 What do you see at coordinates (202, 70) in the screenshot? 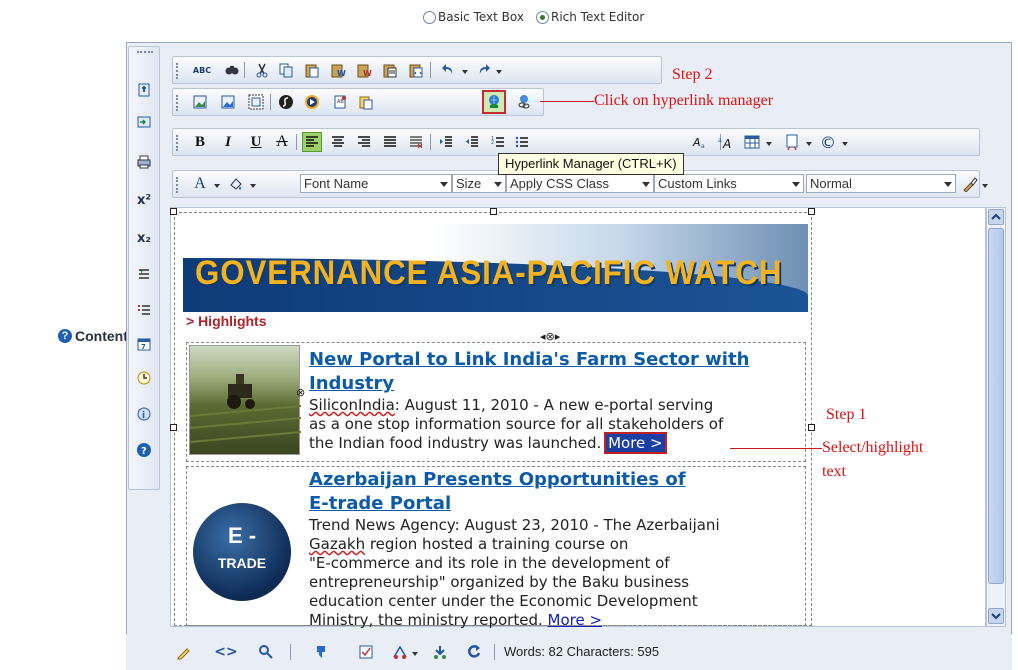
I see `spellcheck-icon: ABC` at bounding box center [202, 70].